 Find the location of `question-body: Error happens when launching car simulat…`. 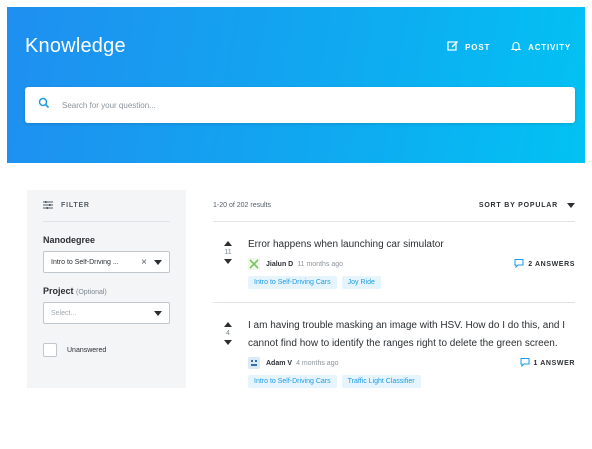

question-body: Error happens when launching car simulat… is located at coordinates (411, 262).